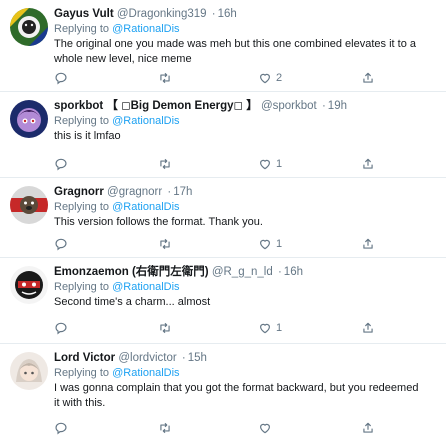 The image size is (446, 442). What do you see at coordinates (134, 192) in the screenshot?
I see `user-handle: @gragnorr` at bounding box center [134, 192].